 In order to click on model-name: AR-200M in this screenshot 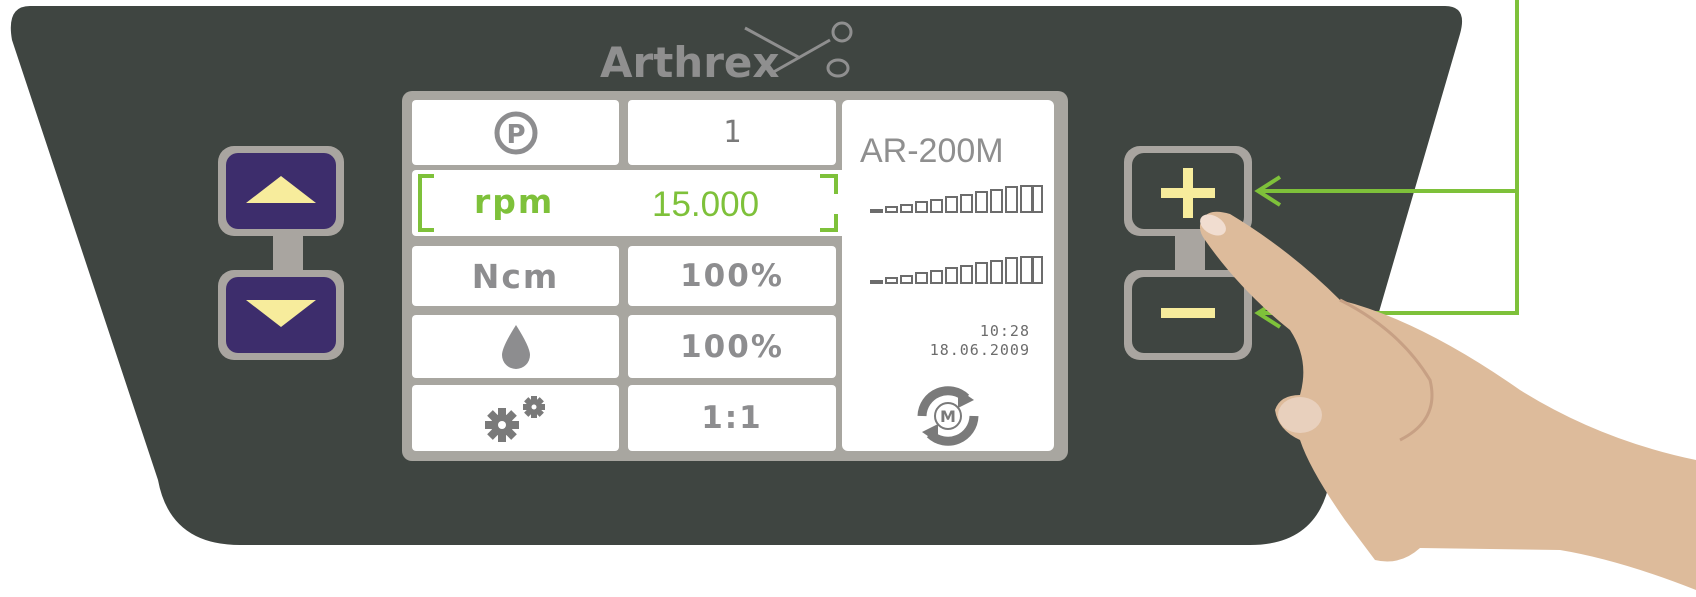, I will do `click(932, 151)`.